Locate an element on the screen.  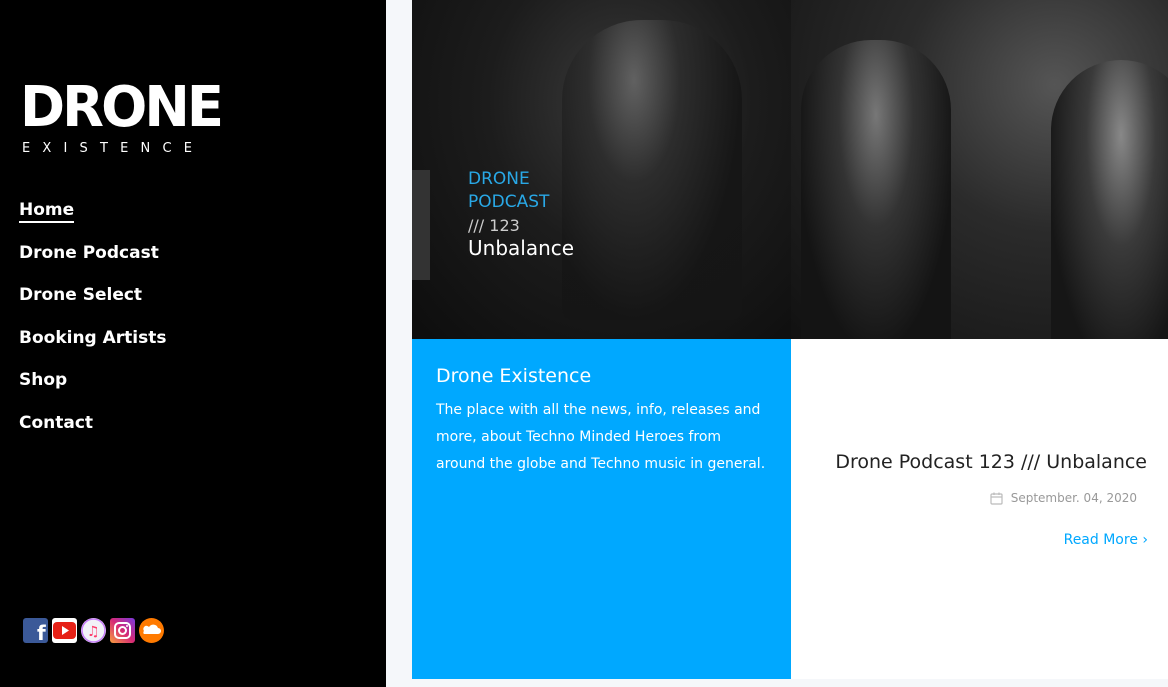
nav-item-contact: Contact is located at coordinates (56, 423).